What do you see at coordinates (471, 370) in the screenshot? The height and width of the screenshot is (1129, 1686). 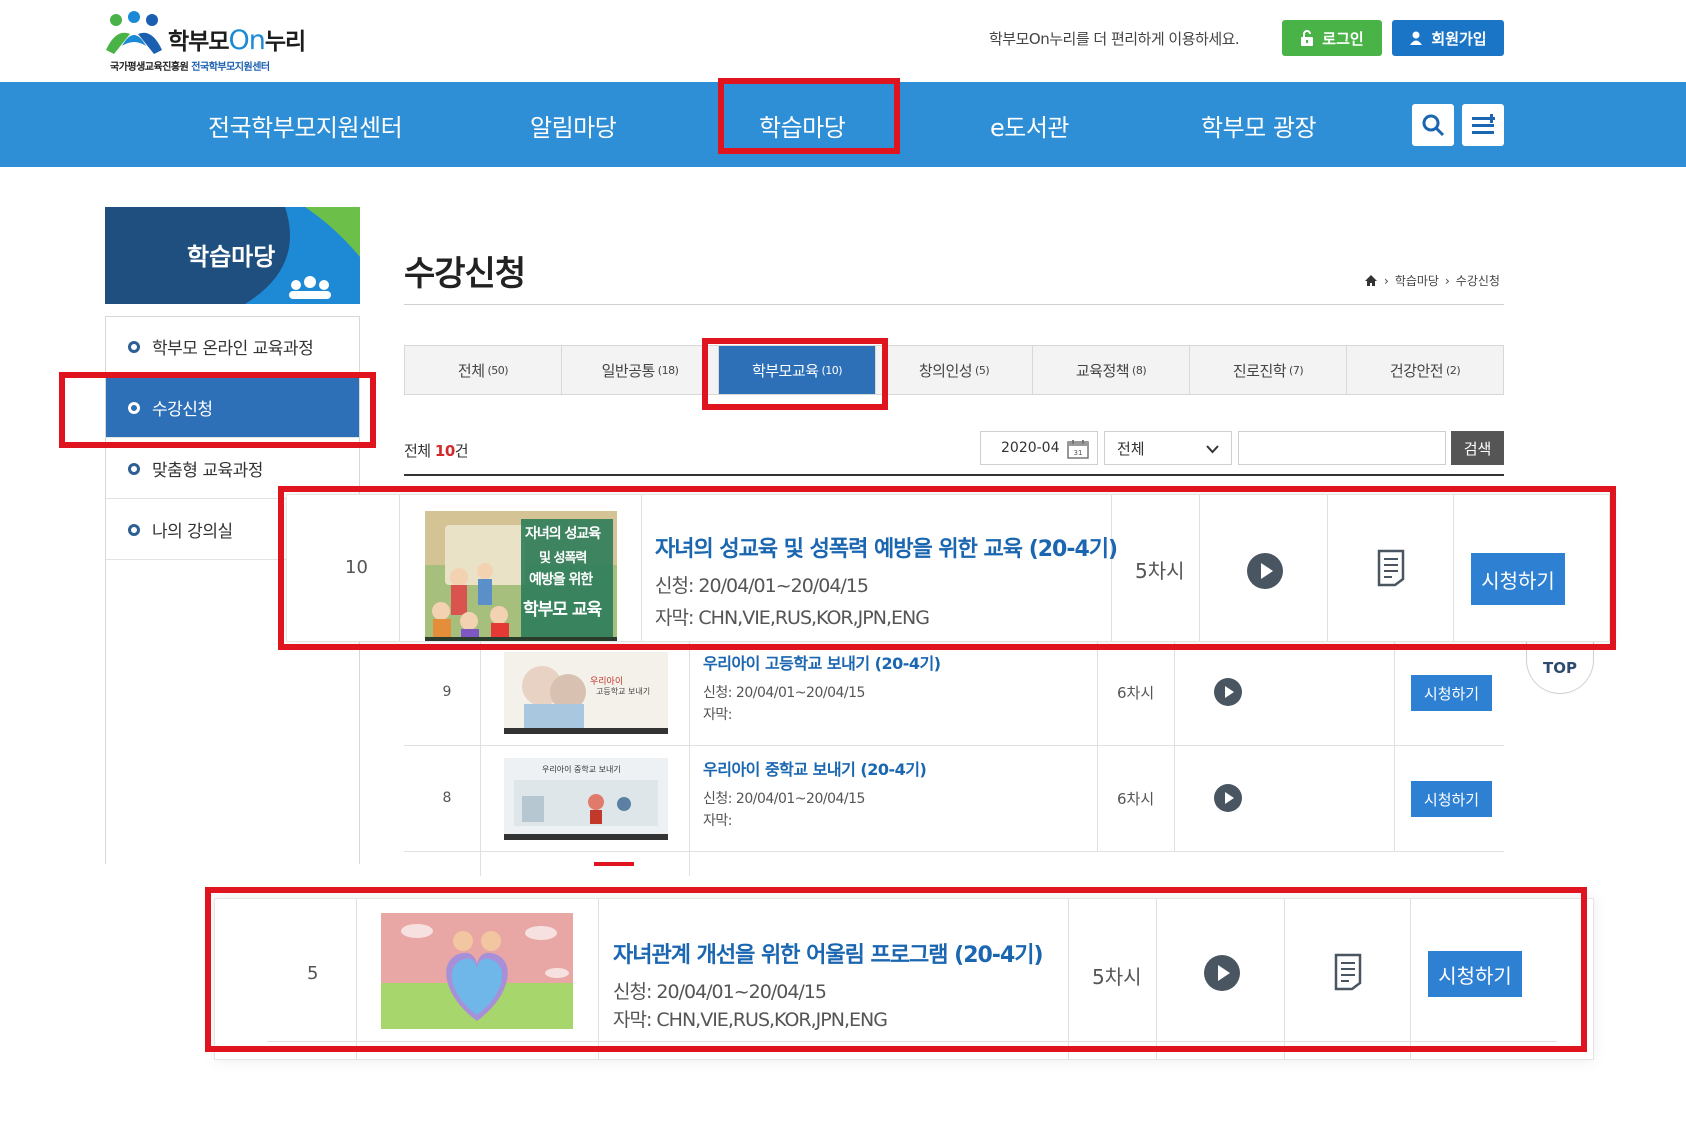 I see `tab-label: 전체` at bounding box center [471, 370].